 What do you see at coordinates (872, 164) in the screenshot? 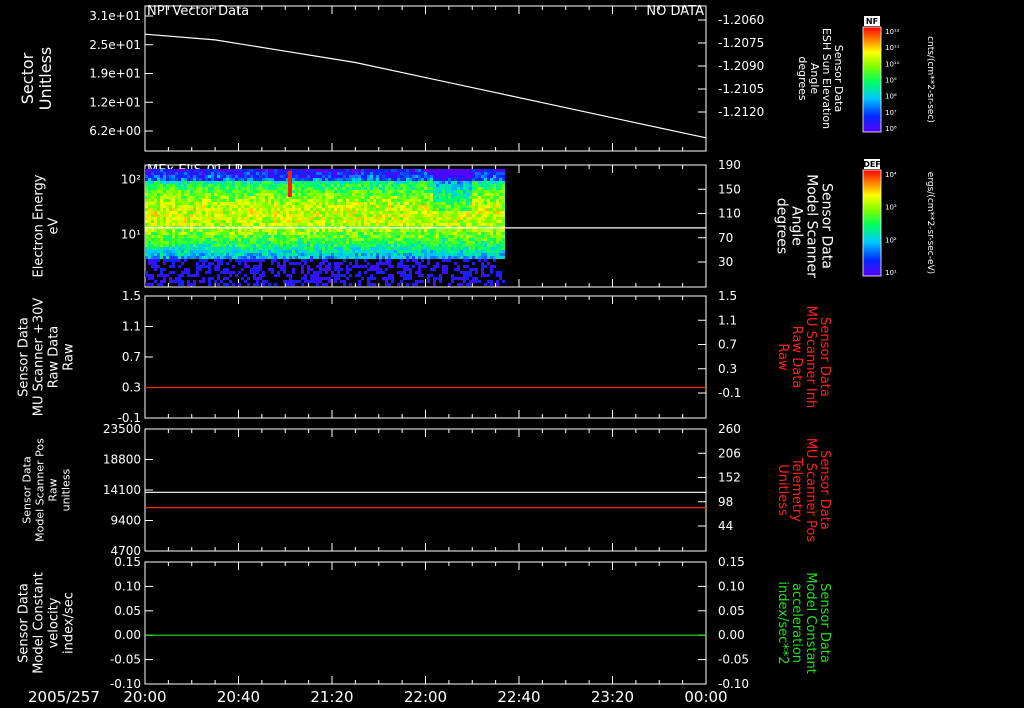
I see `colorbar-badge: DEF` at bounding box center [872, 164].